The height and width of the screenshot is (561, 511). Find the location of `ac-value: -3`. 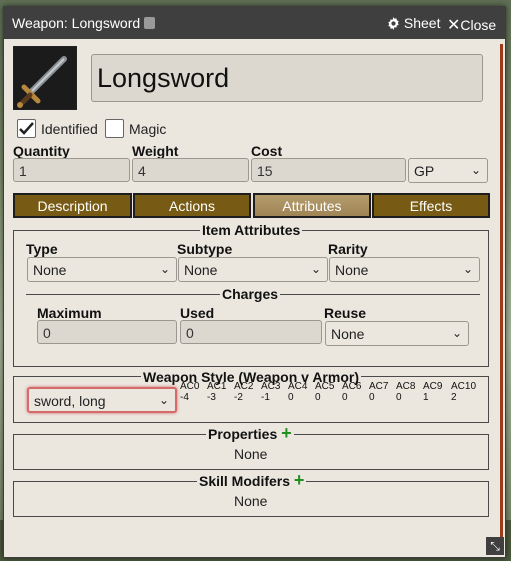

ac-value: -3 is located at coordinates (211, 397).